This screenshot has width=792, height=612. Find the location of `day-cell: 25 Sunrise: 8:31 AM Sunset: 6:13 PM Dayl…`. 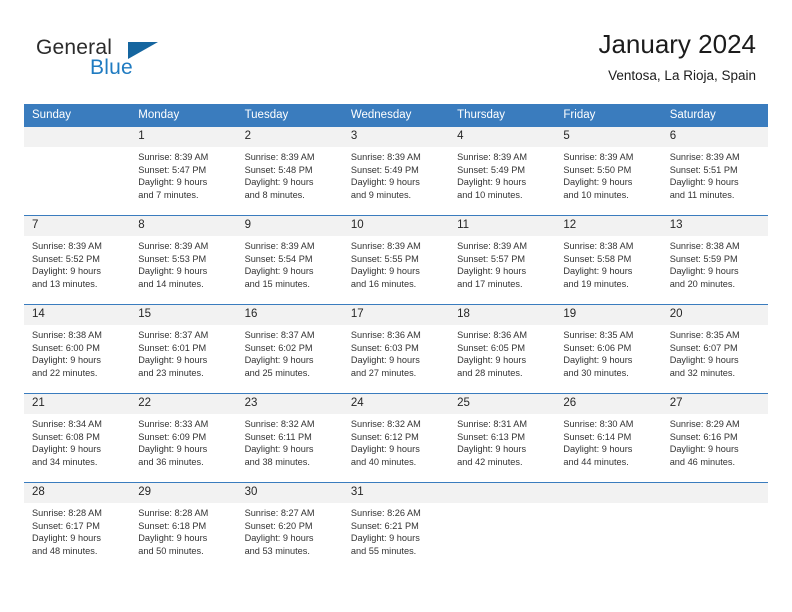

day-cell: 25 Sunrise: 8:31 AM Sunset: 6:13 PM Dayl… is located at coordinates (502, 438).